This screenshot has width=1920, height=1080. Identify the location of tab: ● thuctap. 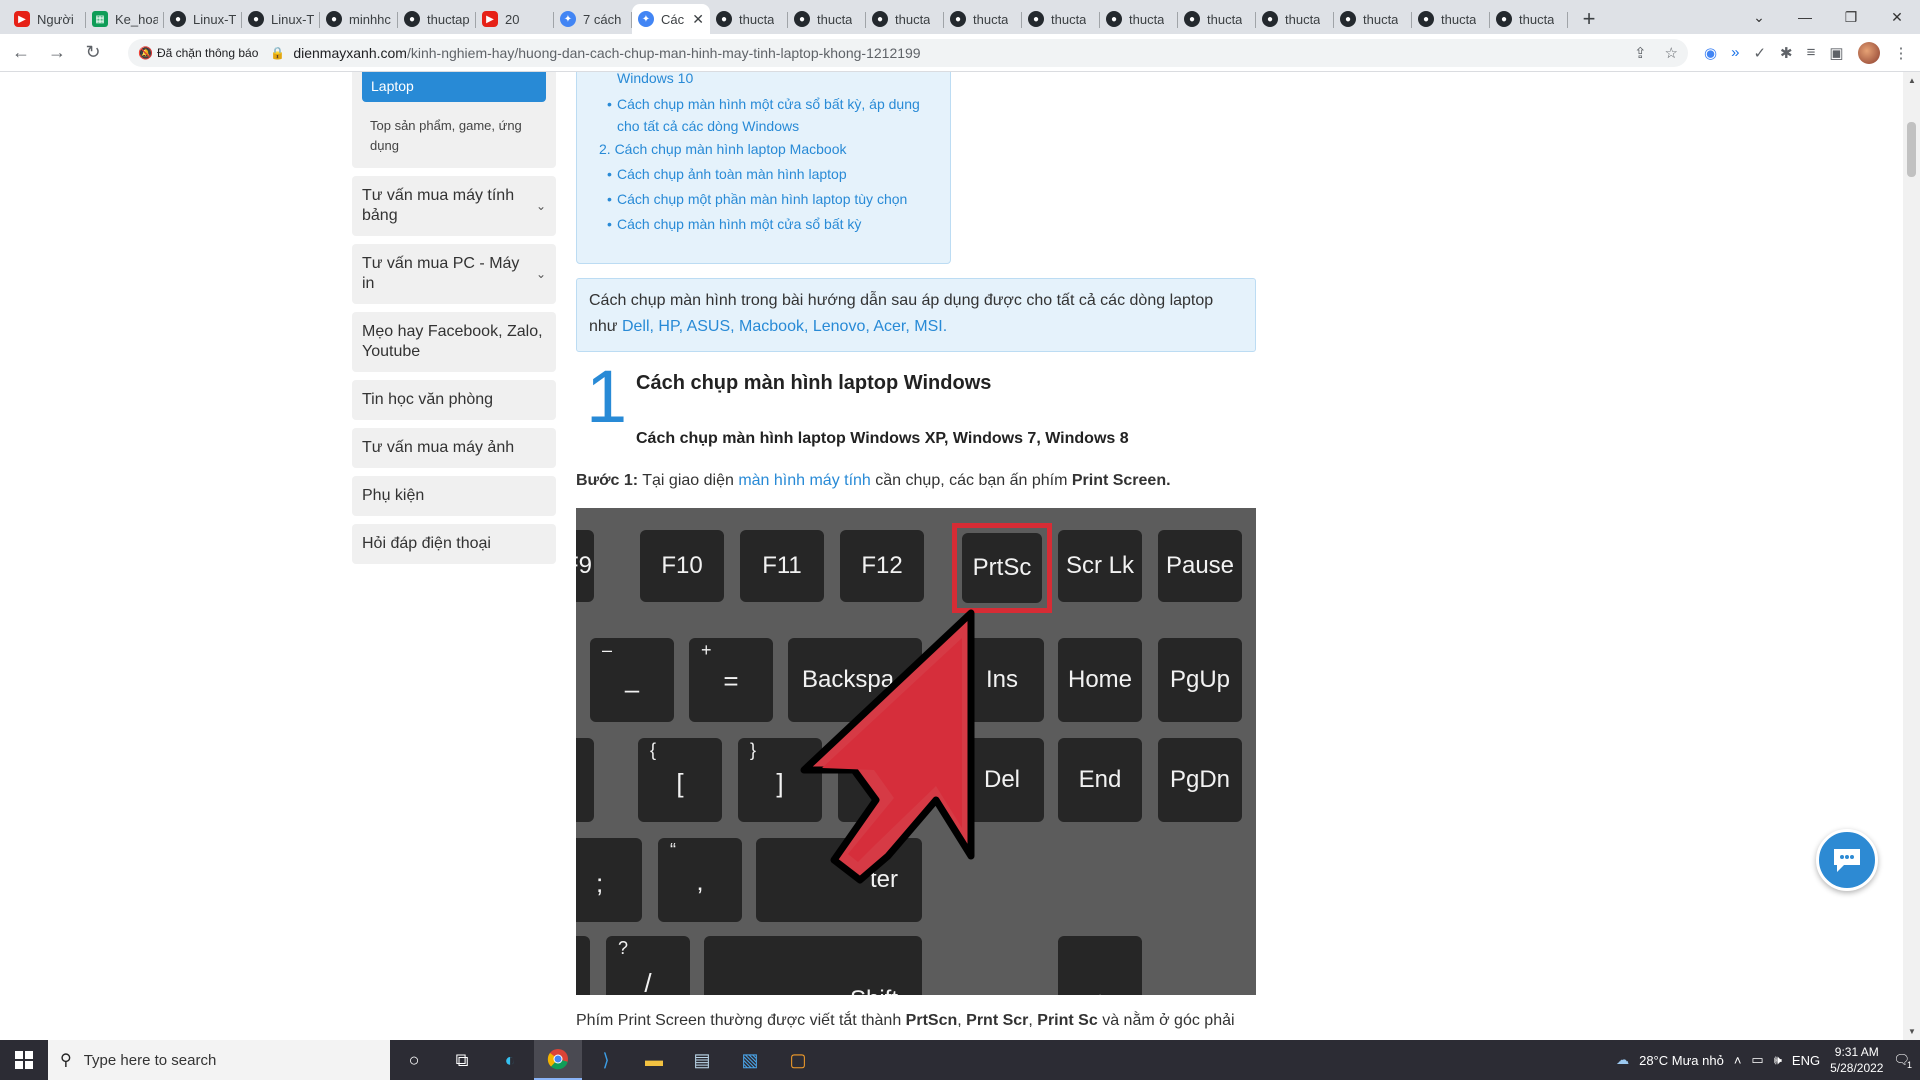
(437, 19).